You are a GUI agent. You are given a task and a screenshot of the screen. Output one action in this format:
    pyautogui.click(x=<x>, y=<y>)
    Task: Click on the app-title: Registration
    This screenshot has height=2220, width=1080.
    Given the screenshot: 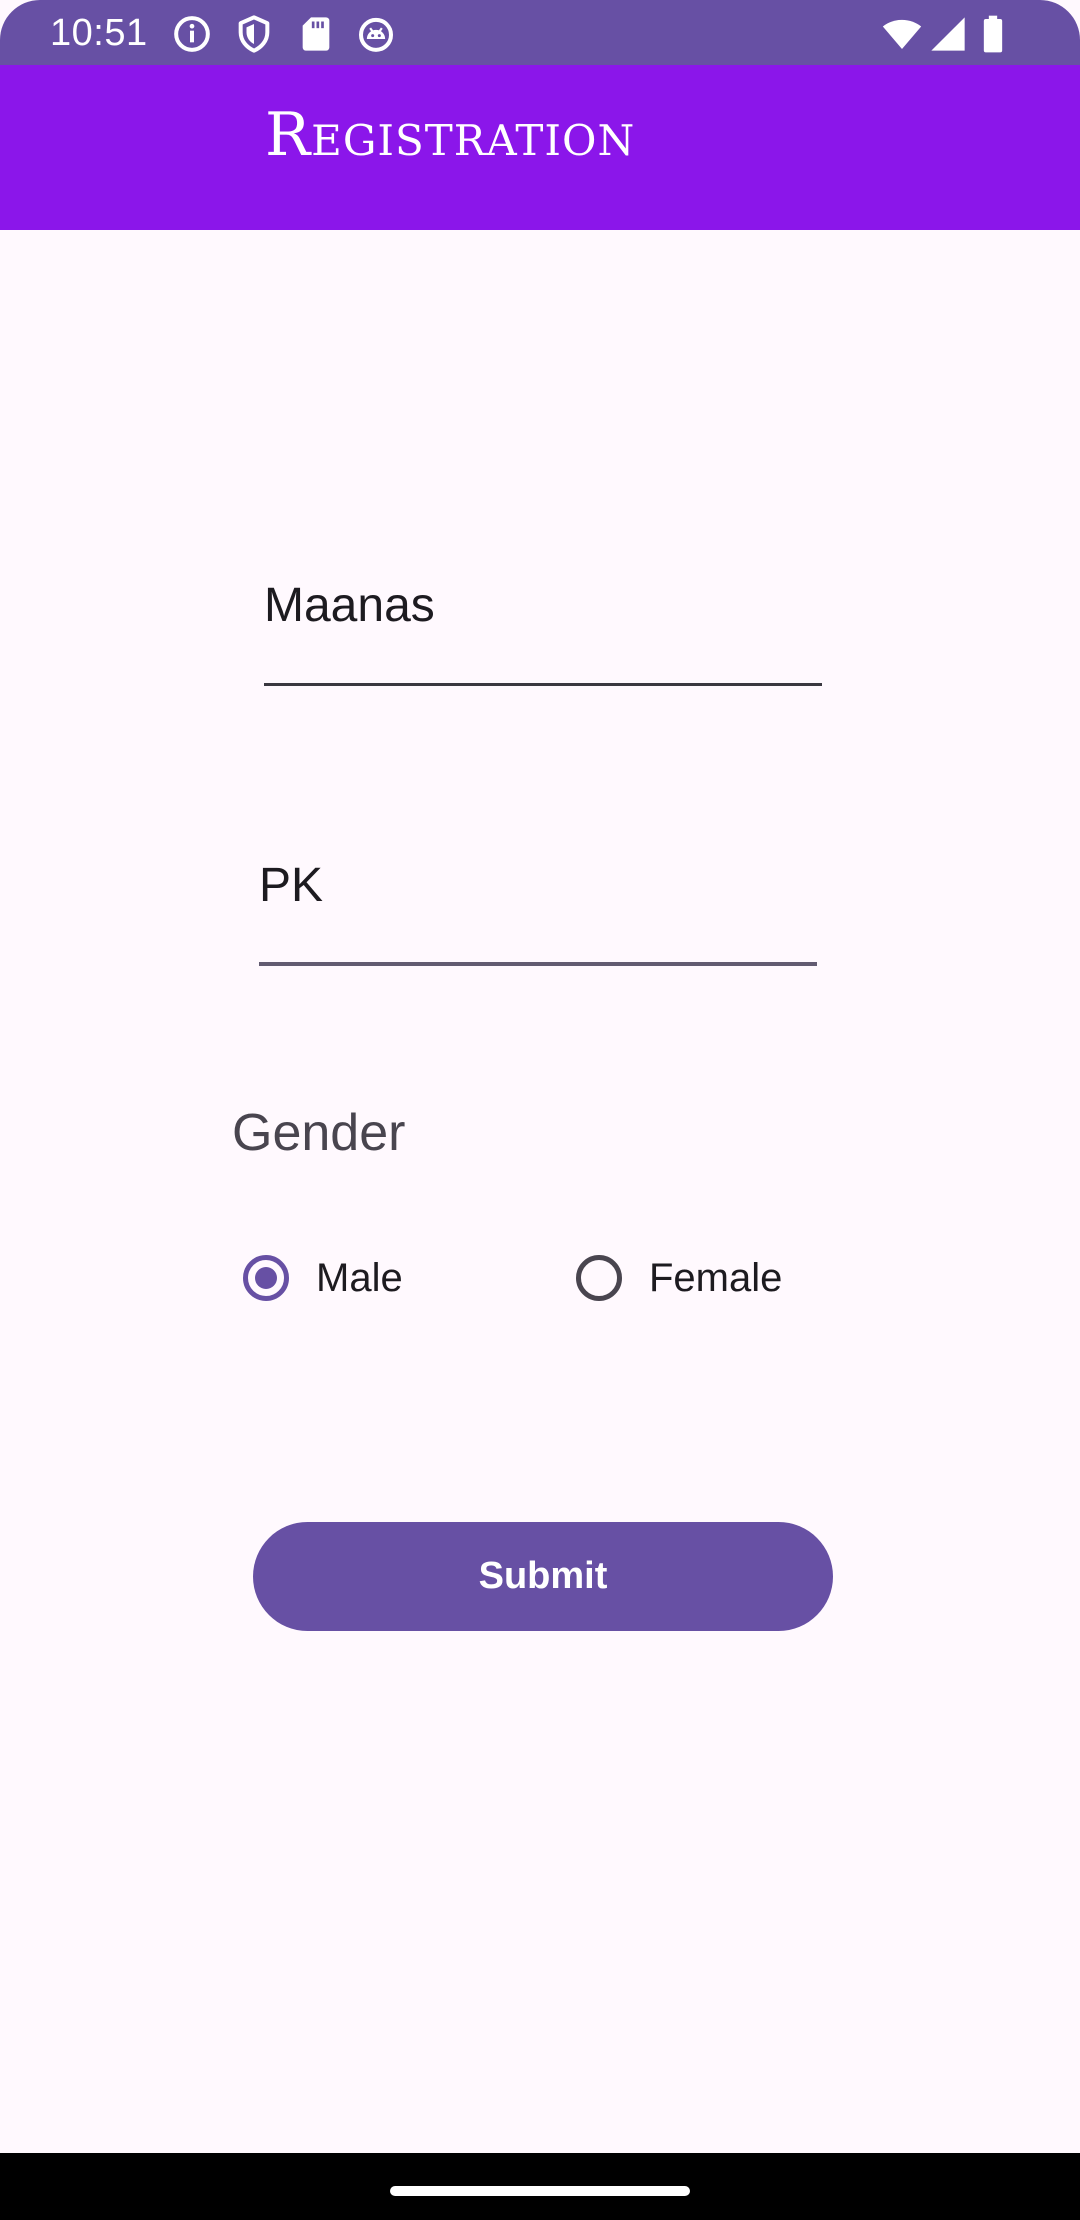 What is the action you would take?
    pyautogui.click(x=450, y=135)
    